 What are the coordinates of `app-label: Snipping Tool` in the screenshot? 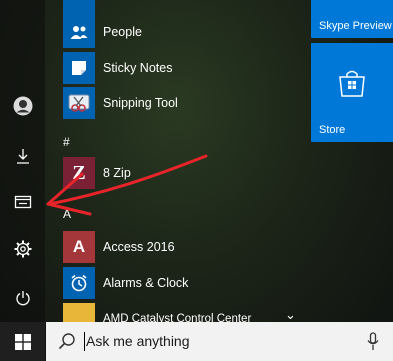 It's located at (140, 103).